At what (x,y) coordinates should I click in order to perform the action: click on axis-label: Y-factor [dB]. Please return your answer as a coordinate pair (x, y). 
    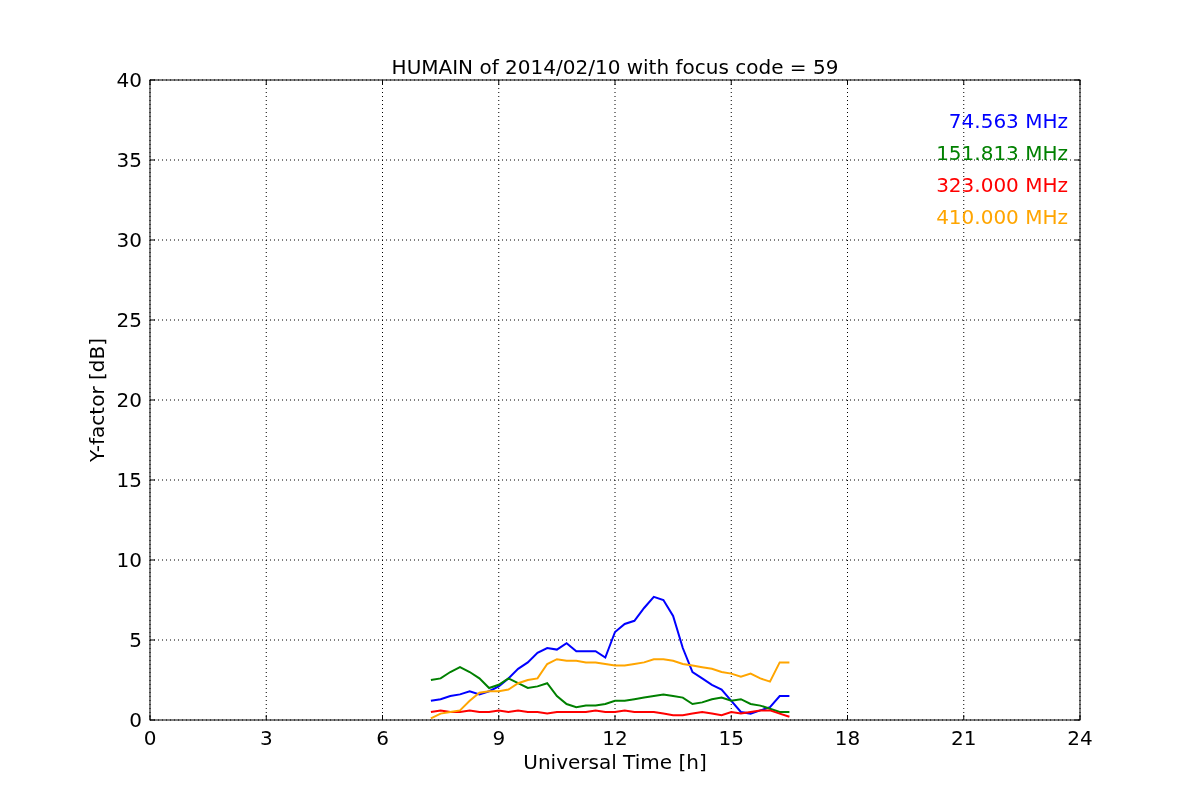
    Looking at the image, I should click on (97, 400).